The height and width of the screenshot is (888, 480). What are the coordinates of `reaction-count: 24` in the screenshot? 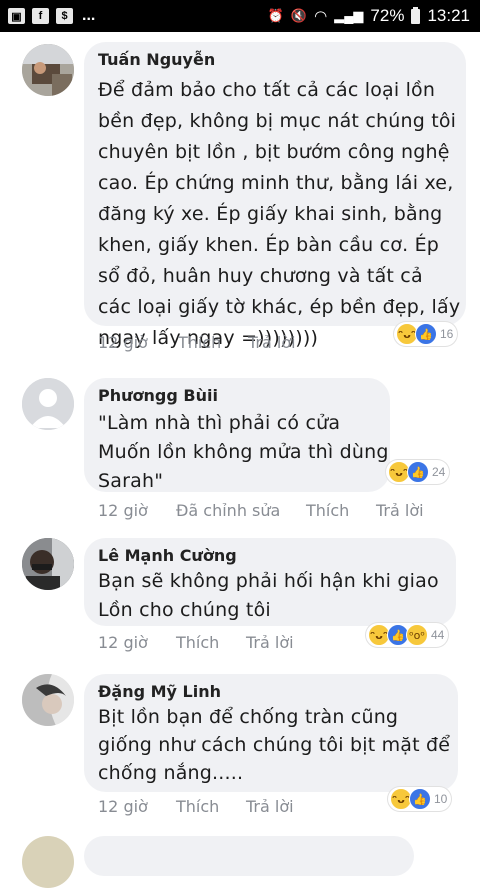 It's located at (439, 472).